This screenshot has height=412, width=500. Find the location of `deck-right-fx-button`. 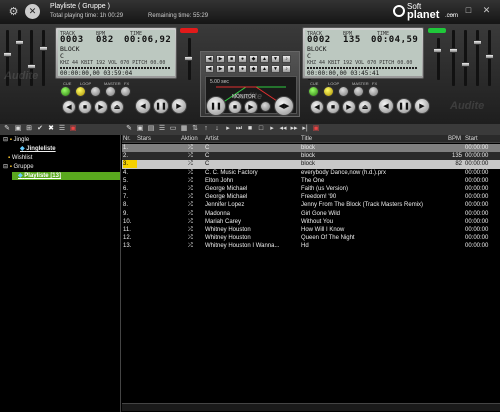

deck-right-fx-button is located at coordinates (373, 91).